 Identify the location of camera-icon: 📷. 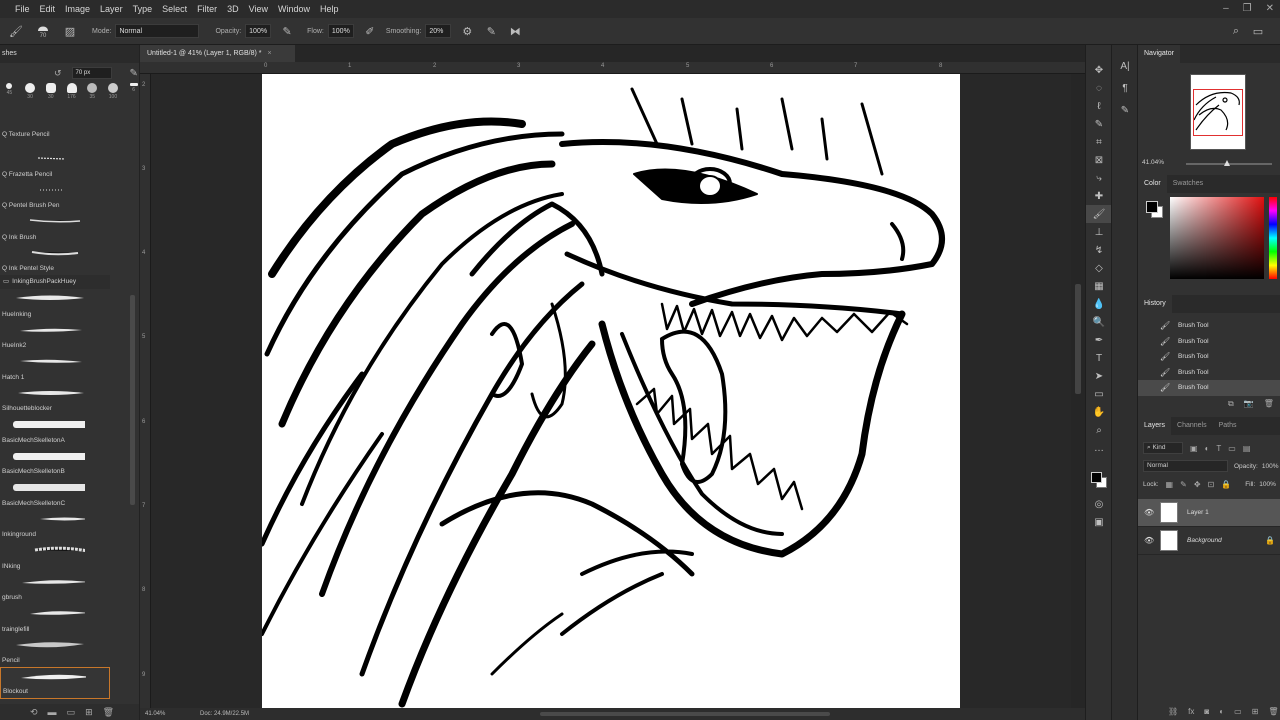
(1249, 404).